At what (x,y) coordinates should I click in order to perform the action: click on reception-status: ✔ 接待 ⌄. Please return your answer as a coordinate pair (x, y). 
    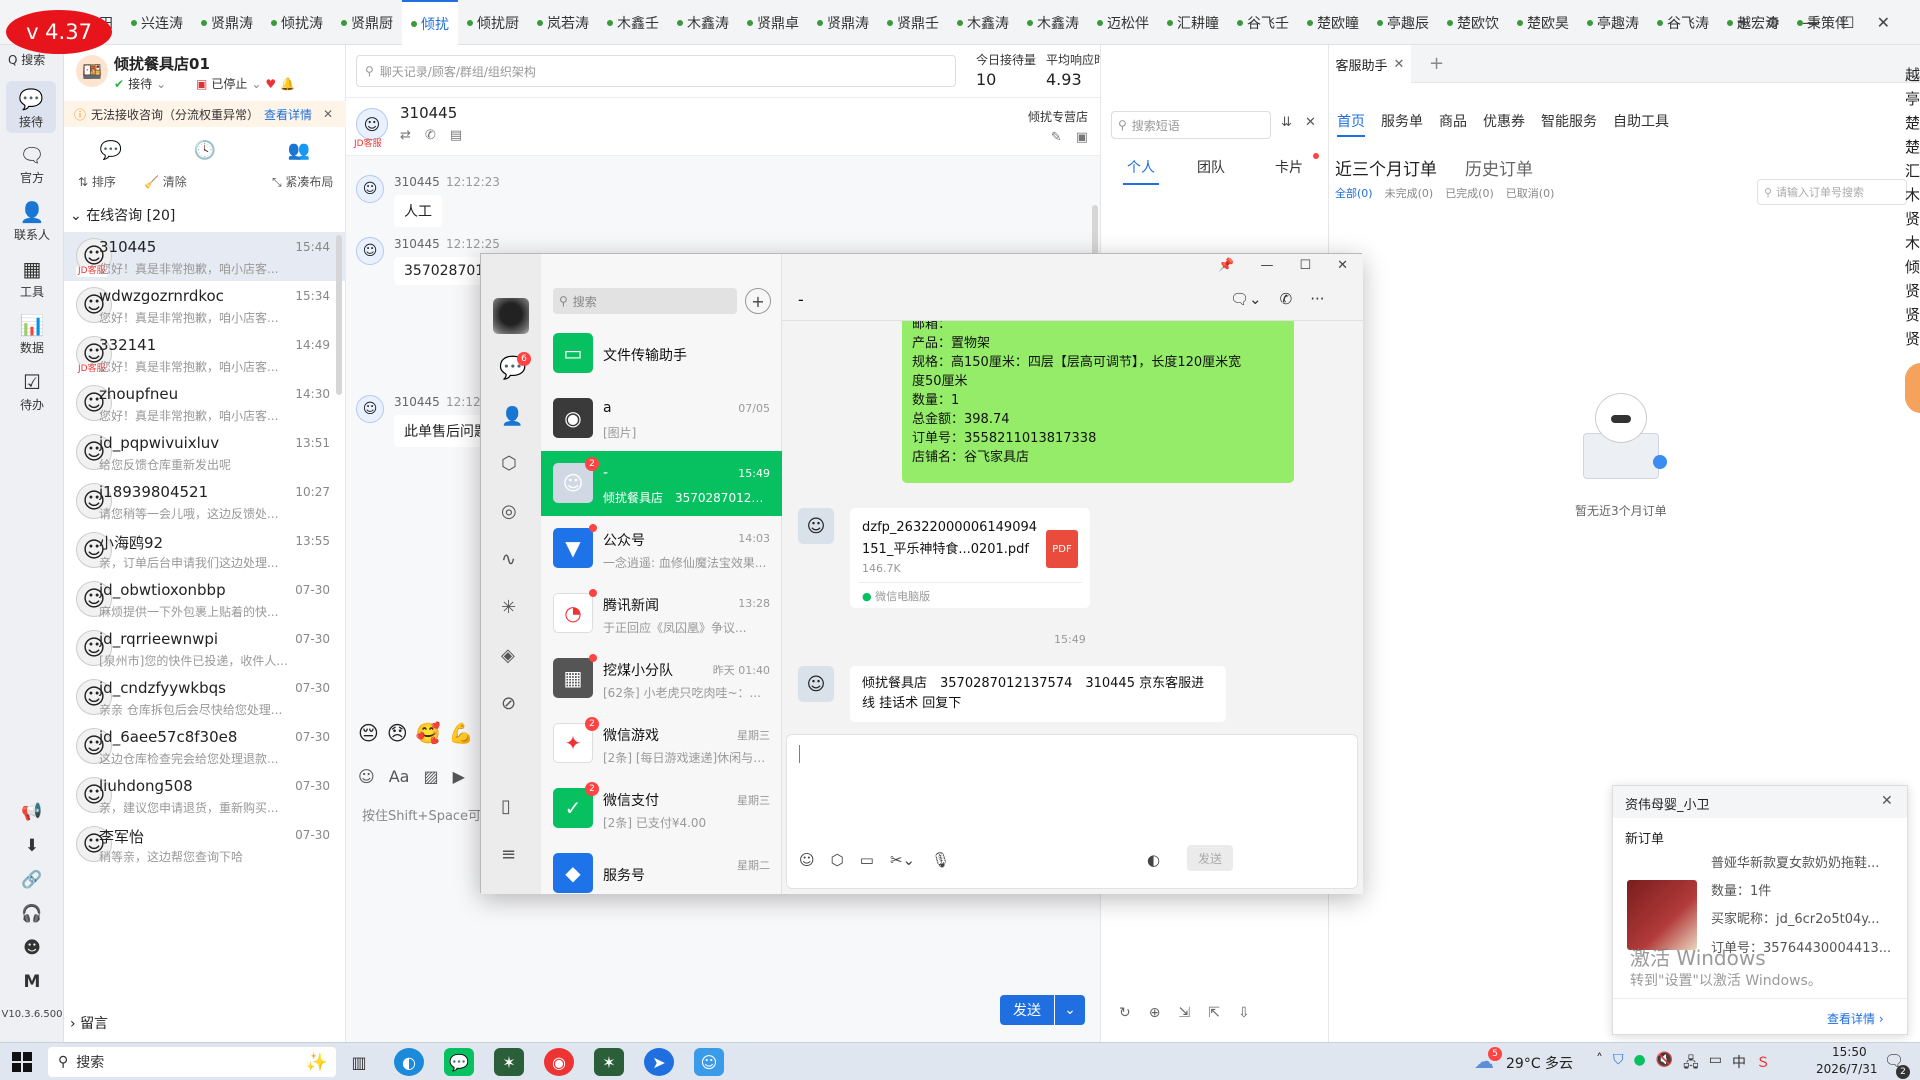
    Looking at the image, I should click on (140, 83).